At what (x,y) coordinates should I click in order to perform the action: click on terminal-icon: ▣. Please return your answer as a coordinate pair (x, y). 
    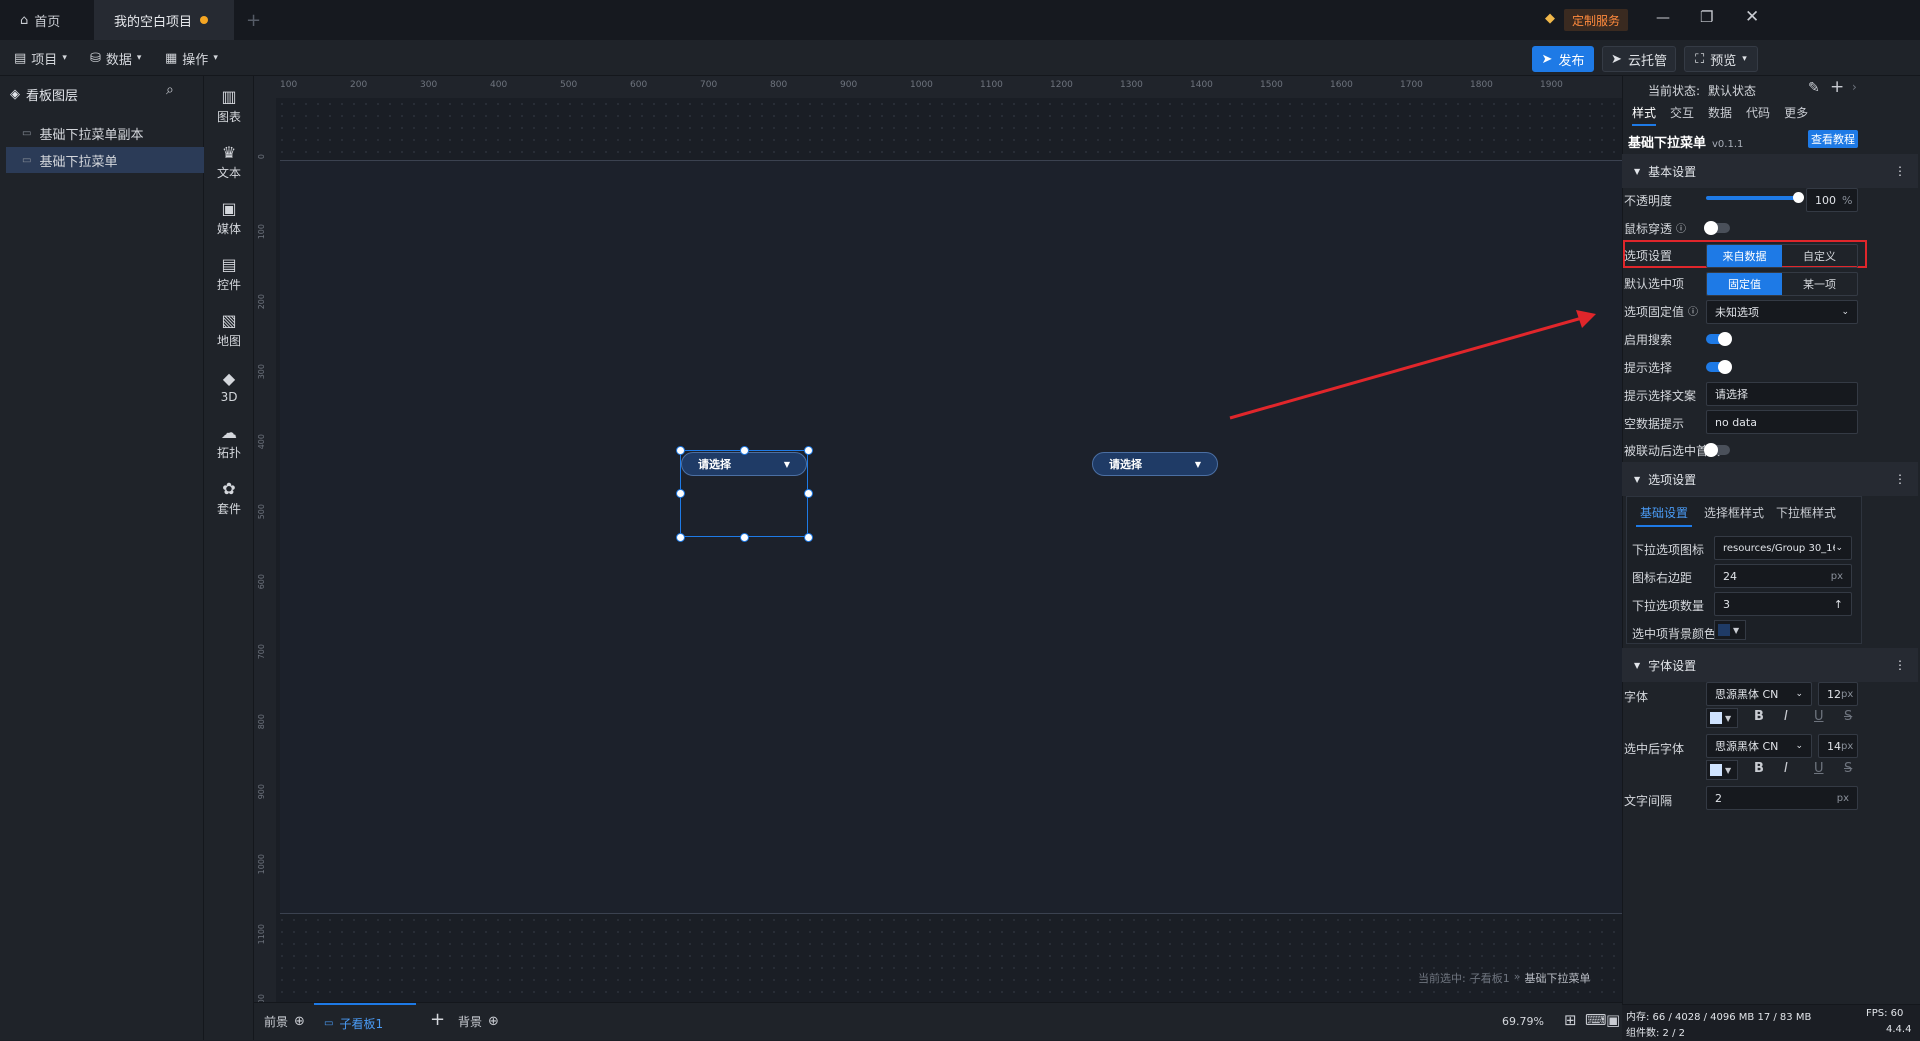
    Looking at the image, I should click on (1613, 1020).